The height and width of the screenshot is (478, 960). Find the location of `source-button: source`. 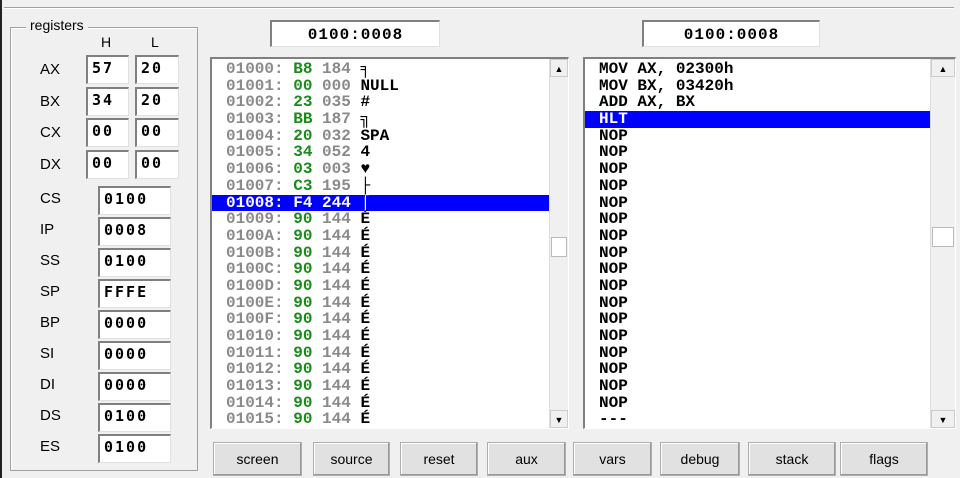

source-button: source is located at coordinates (351, 459).